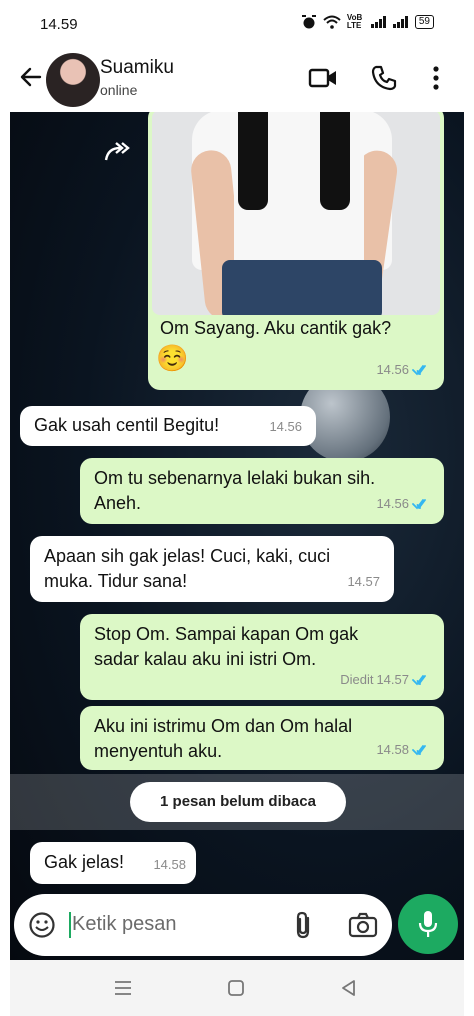 The height and width of the screenshot is (1016, 474). Describe the element at coordinates (42, 925) in the screenshot. I see `emoji-icon` at that location.